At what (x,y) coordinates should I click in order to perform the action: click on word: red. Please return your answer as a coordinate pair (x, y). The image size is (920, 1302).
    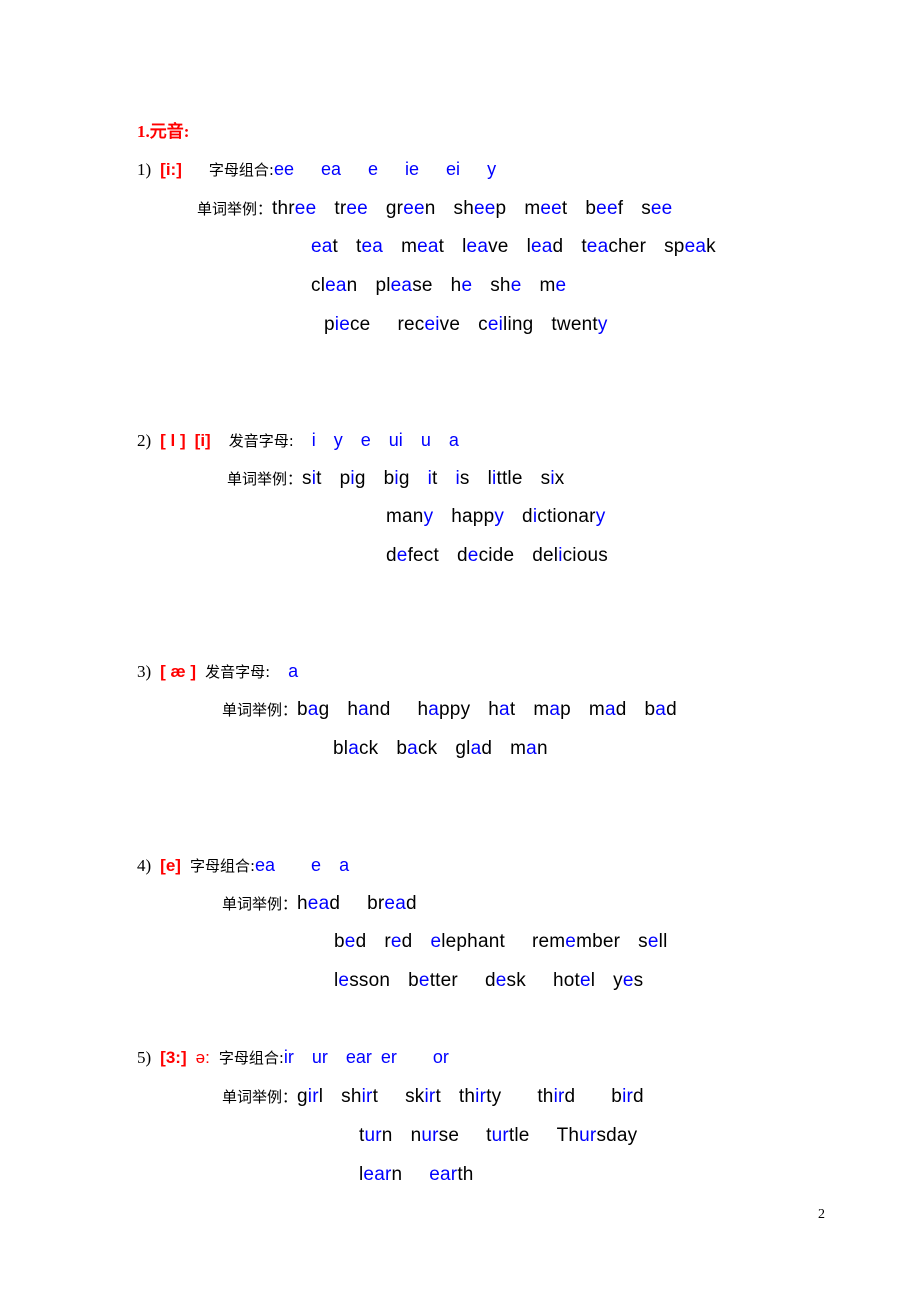
    Looking at the image, I should click on (398, 941).